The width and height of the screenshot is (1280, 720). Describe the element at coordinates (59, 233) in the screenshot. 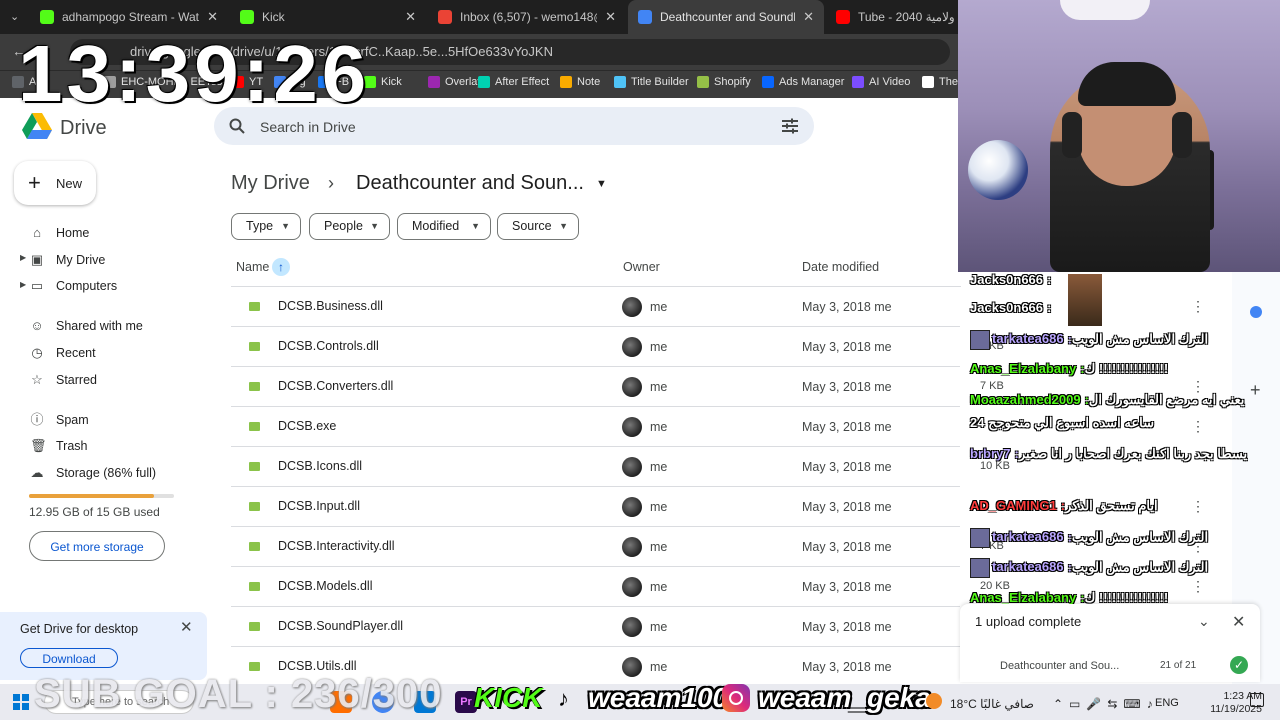

I see `sidebar-item-home: ⌂ Home` at that location.